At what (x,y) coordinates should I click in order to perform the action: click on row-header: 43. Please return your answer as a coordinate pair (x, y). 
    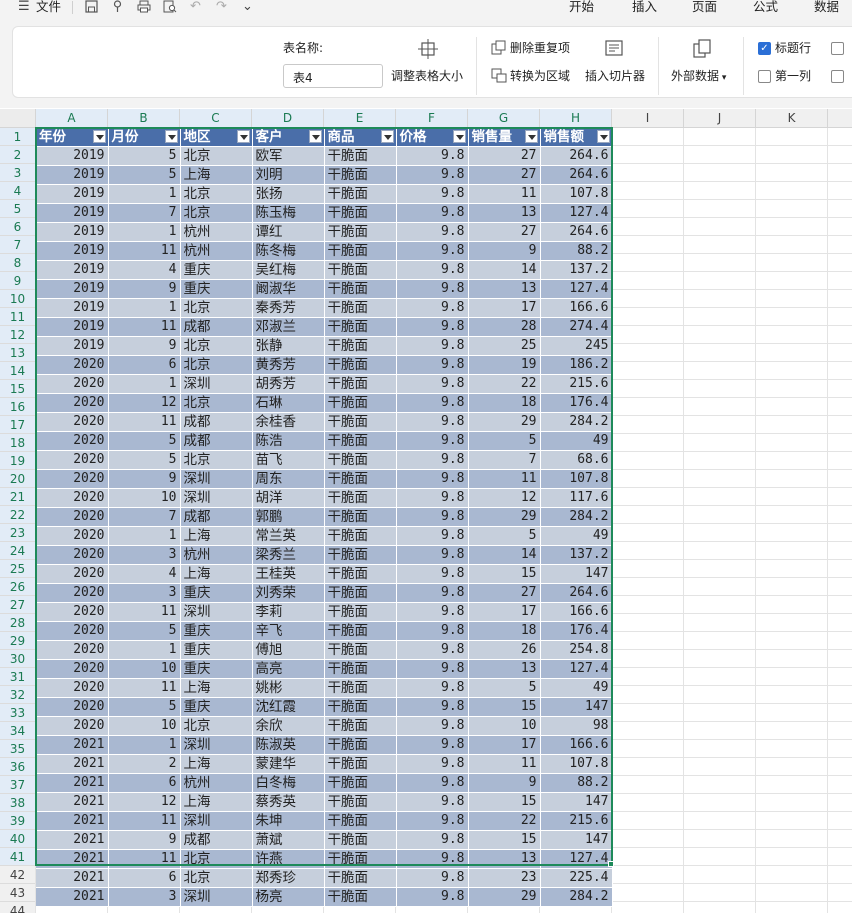
    Looking at the image, I should click on (18, 893).